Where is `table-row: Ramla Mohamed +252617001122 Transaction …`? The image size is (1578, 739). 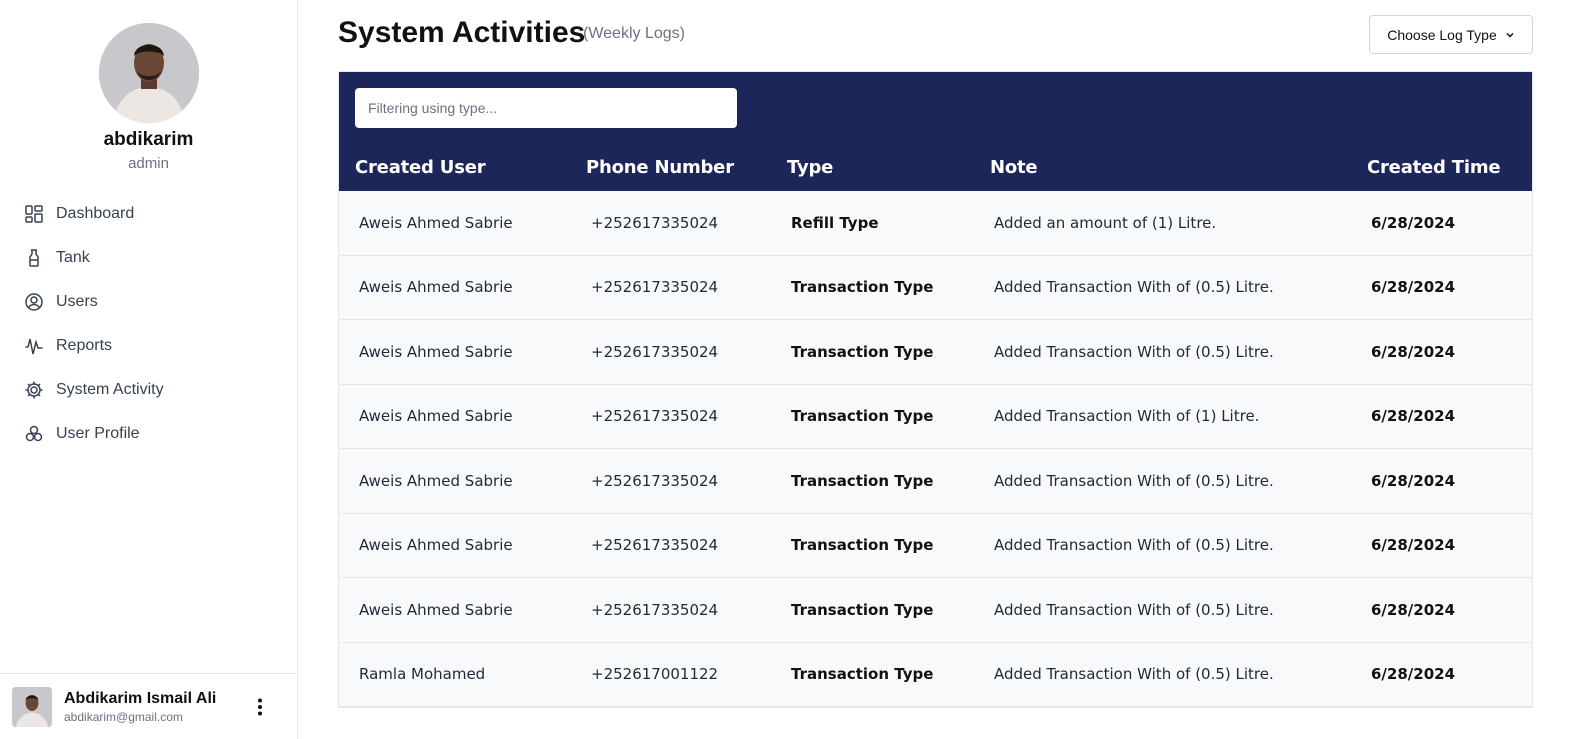 table-row: Ramla Mohamed +252617001122 Transaction … is located at coordinates (935, 674).